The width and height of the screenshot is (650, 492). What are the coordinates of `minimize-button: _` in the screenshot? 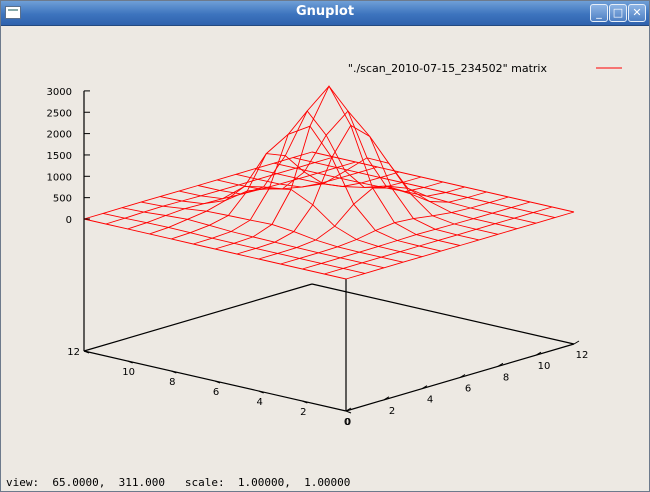 It's located at (599, 13).